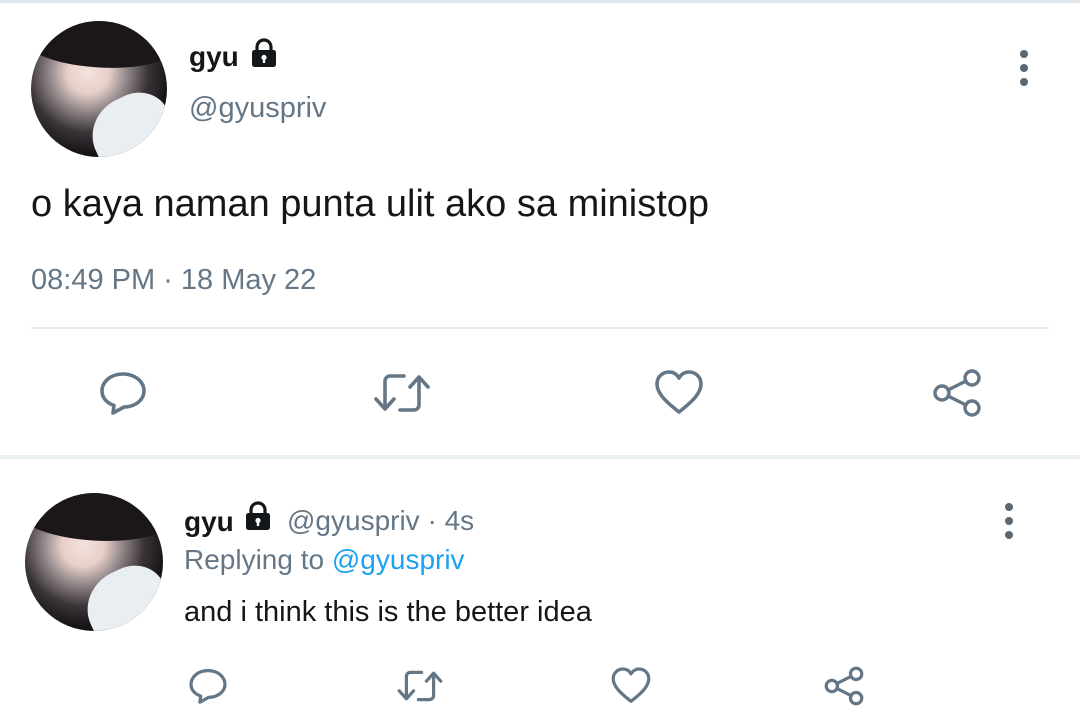 The height and width of the screenshot is (727, 1080). What do you see at coordinates (380, 521) in the screenshot?
I see `user-handle-time: @gyuspriv · 4s` at bounding box center [380, 521].